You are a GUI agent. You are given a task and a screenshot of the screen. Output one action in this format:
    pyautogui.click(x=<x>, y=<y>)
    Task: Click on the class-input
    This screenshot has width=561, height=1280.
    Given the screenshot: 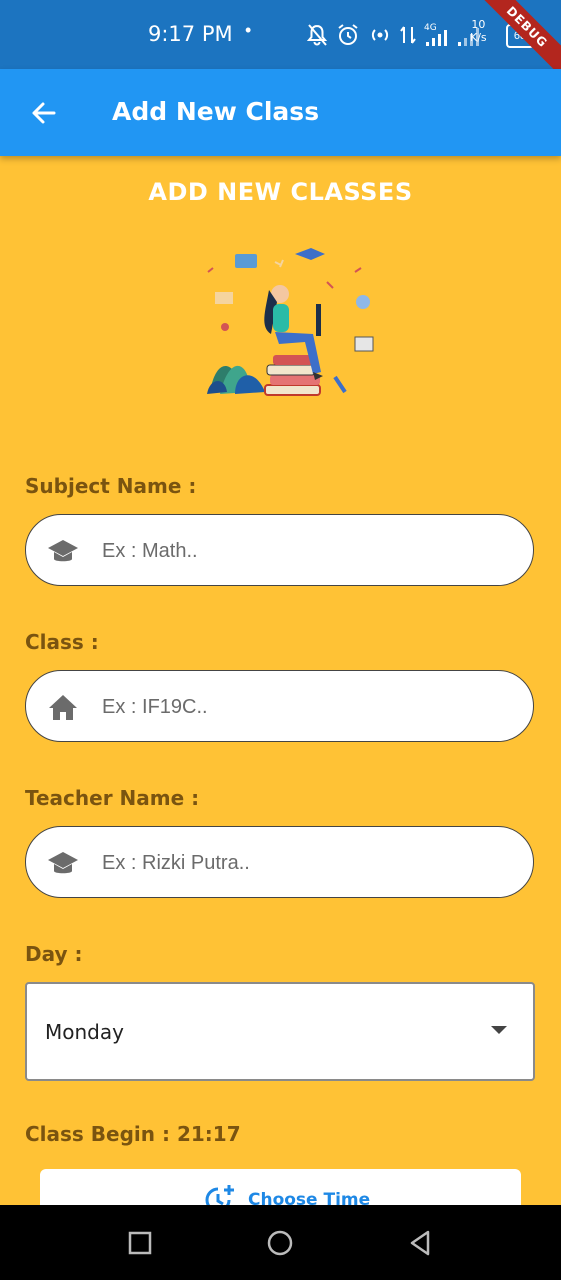 What is the action you would take?
    pyautogui.click(x=302, y=707)
    